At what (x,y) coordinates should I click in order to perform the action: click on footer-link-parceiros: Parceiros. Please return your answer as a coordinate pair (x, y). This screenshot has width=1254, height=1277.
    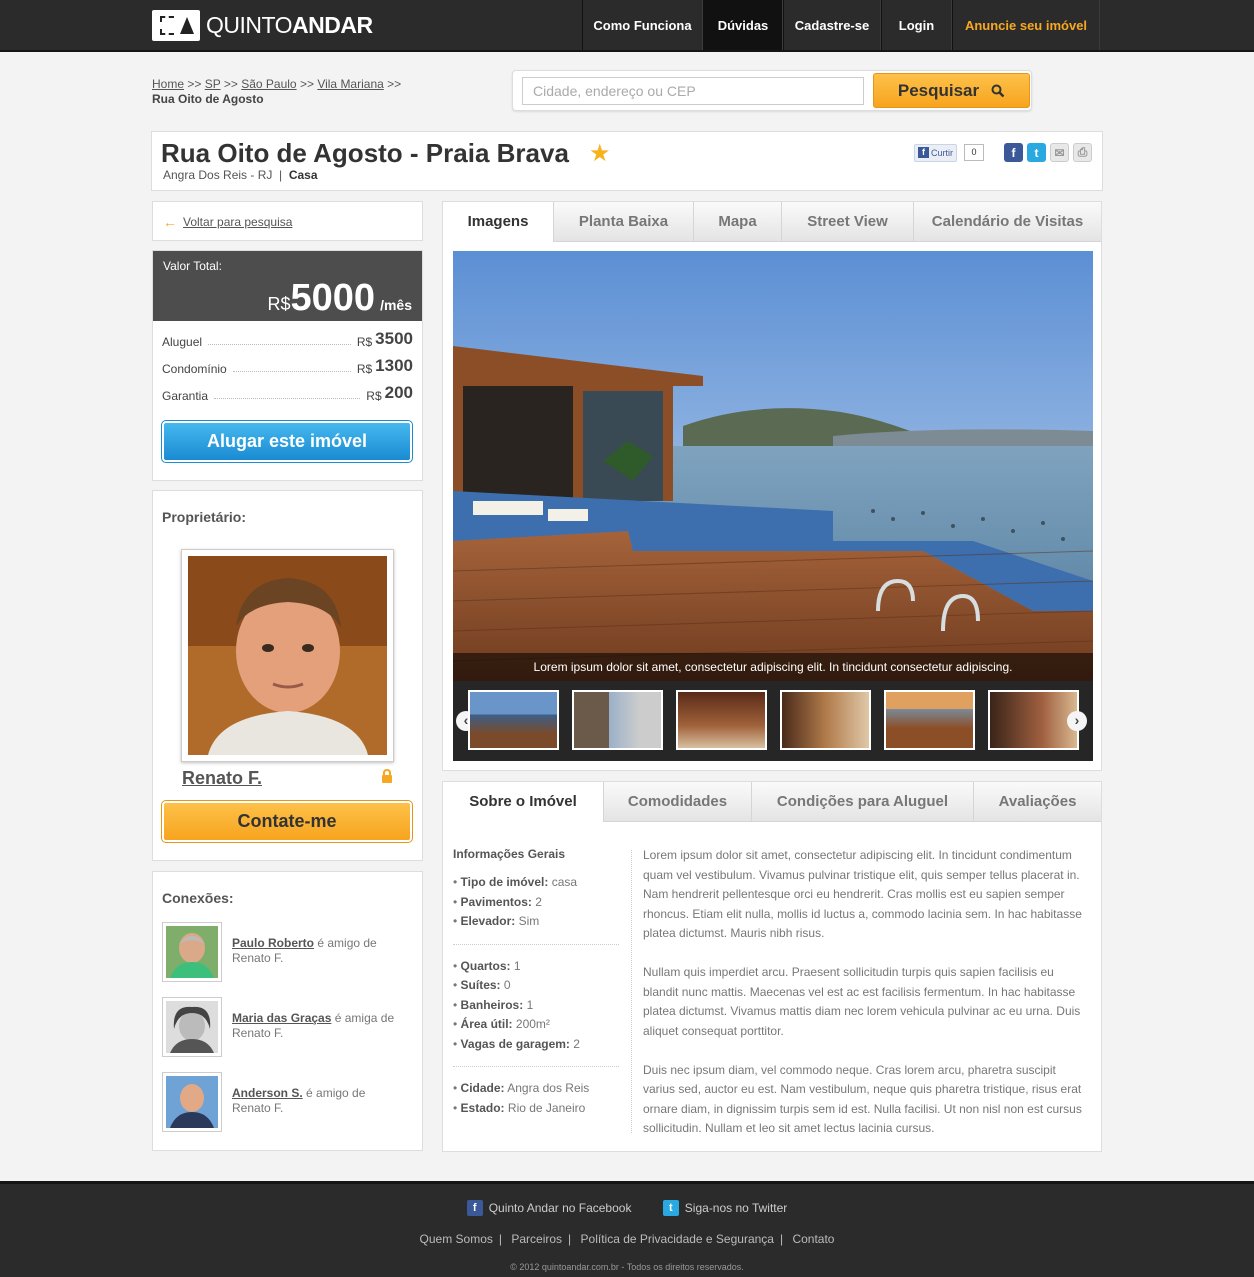
    Looking at the image, I should click on (536, 1239).